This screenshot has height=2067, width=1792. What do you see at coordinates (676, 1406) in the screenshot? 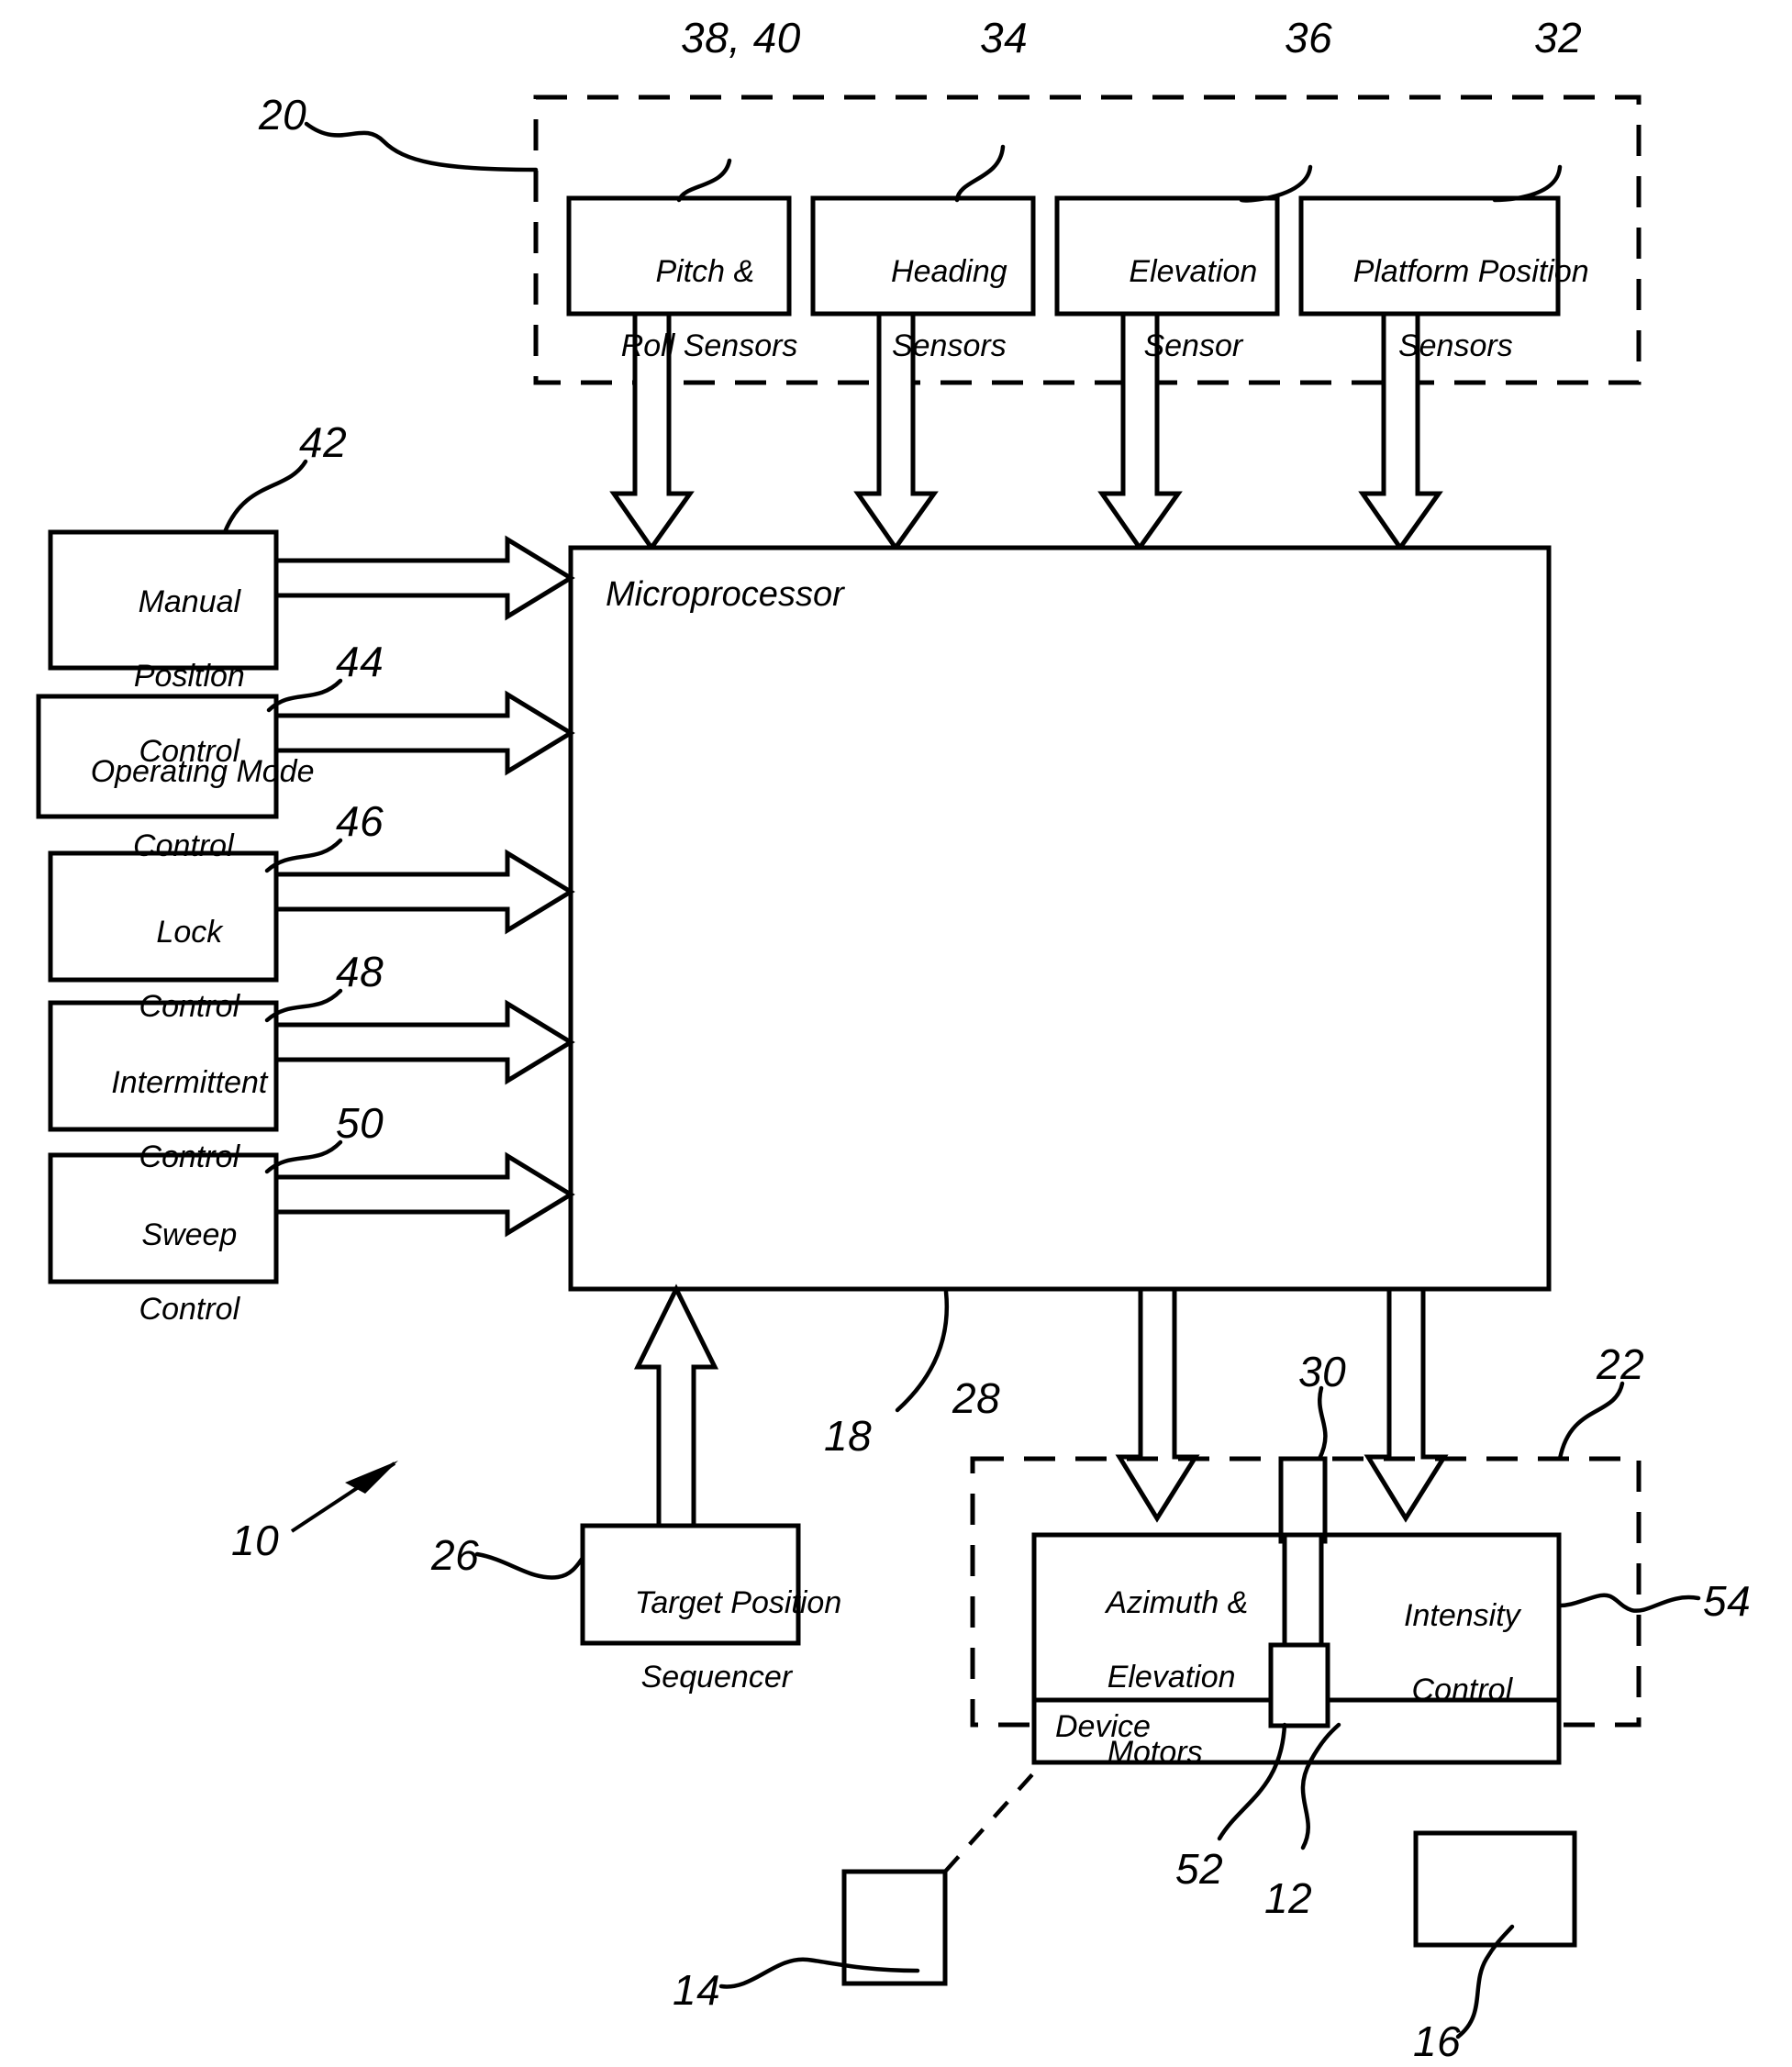
I see `sequencer-up-arrow` at bounding box center [676, 1406].